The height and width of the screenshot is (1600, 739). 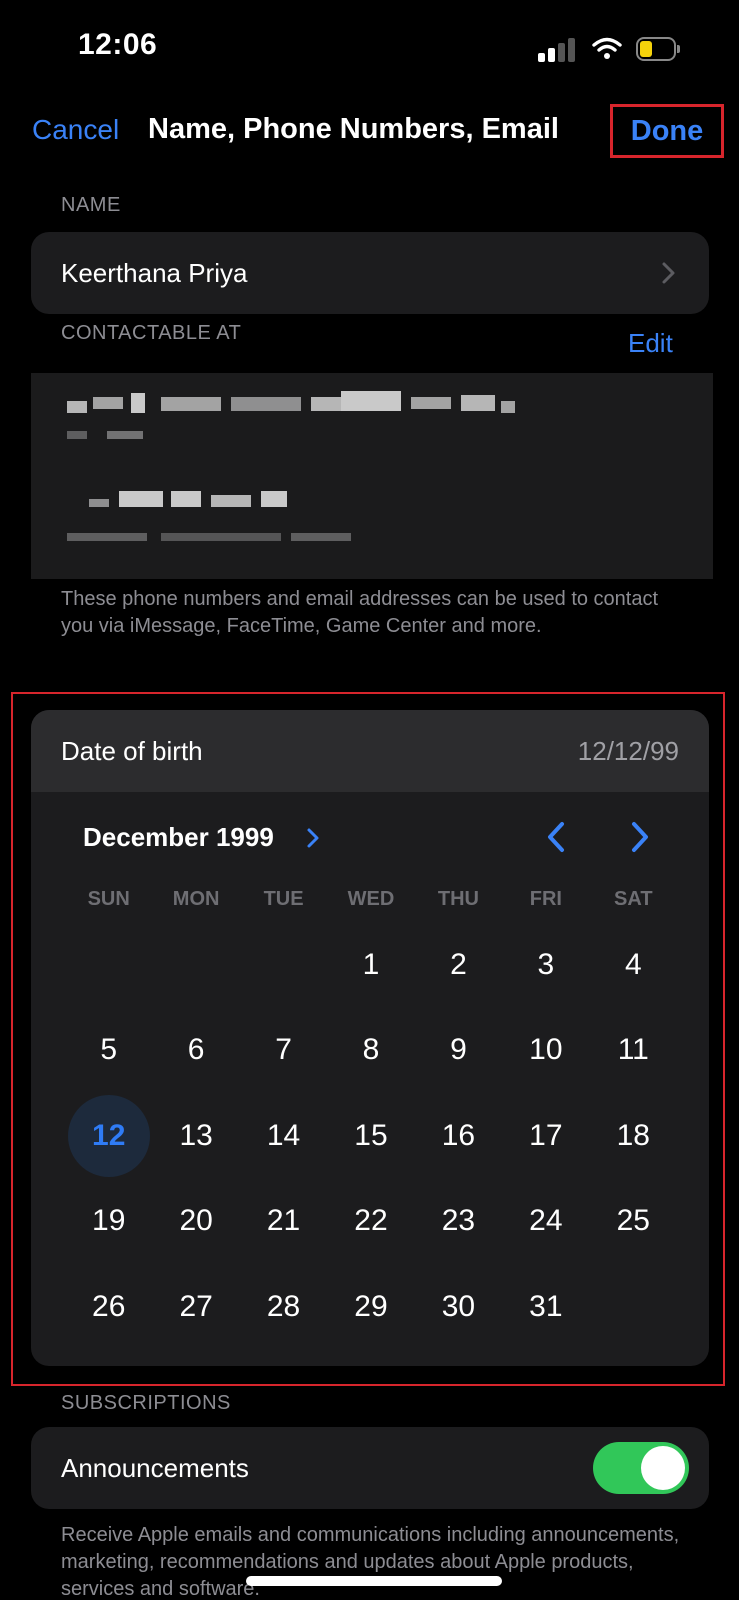 I want to click on weekday-label: SUN, so click(x=108, y=899).